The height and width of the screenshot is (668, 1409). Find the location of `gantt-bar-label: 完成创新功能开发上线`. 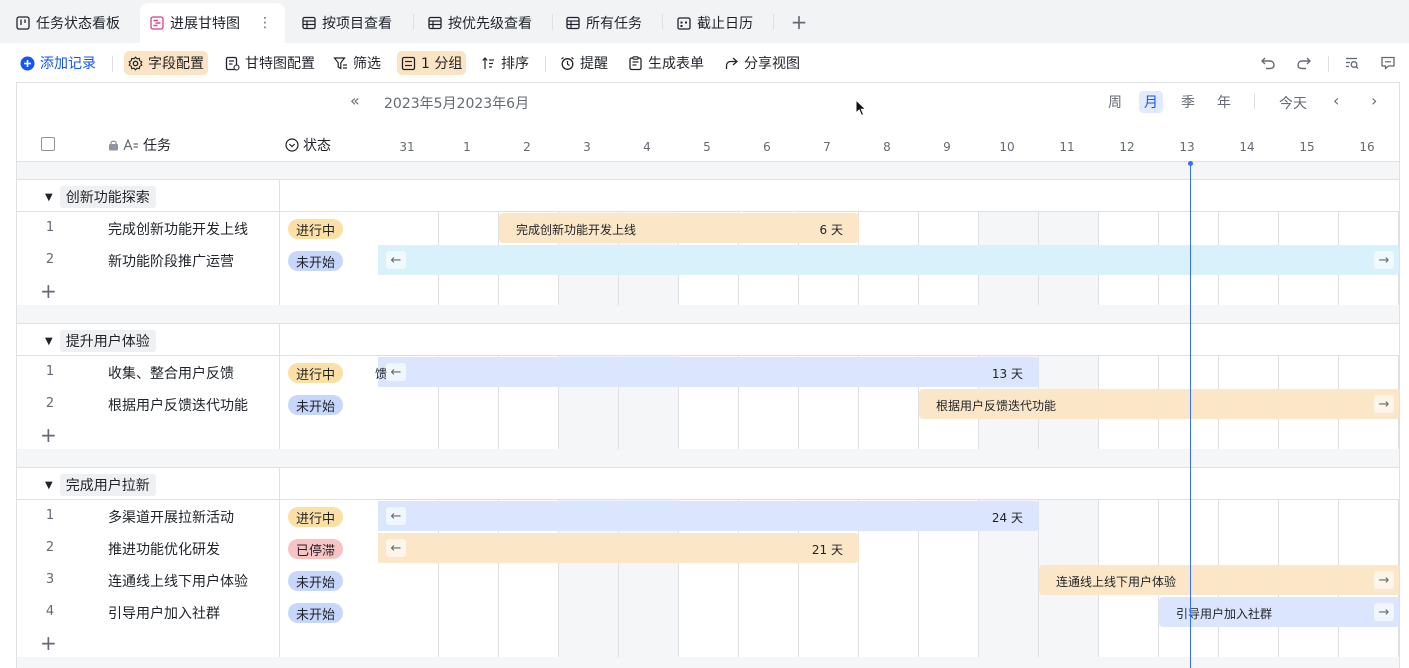

gantt-bar-label: 完成创新功能开发上线 is located at coordinates (576, 230).